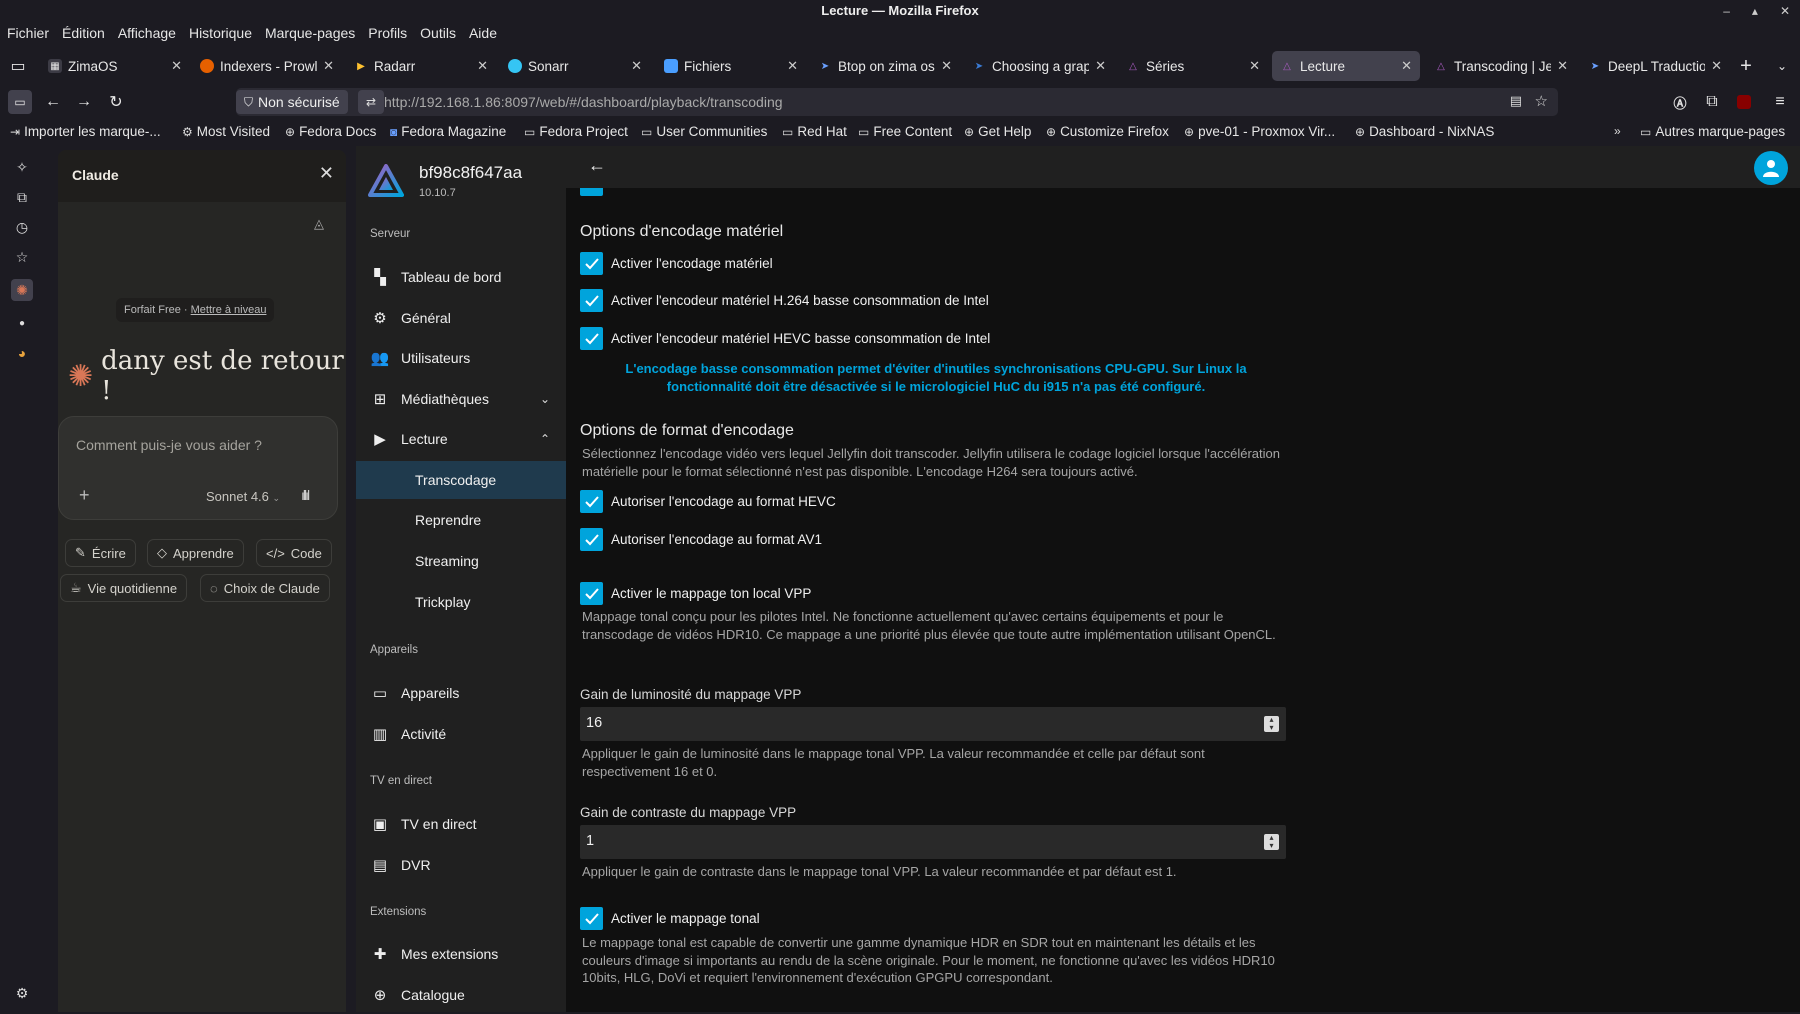 Image resolution: width=1800 pixels, height=1014 pixels. Describe the element at coordinates (905, 131) in the screenshot. I see `bookmark-free-content: ▭ Free Content` at that location.